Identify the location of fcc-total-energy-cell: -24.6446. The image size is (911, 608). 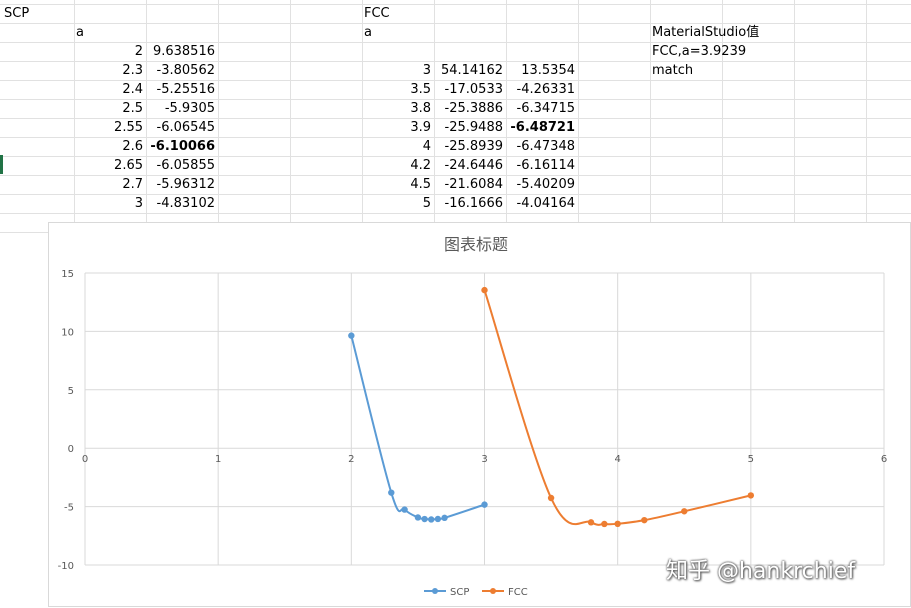
(468, 165).